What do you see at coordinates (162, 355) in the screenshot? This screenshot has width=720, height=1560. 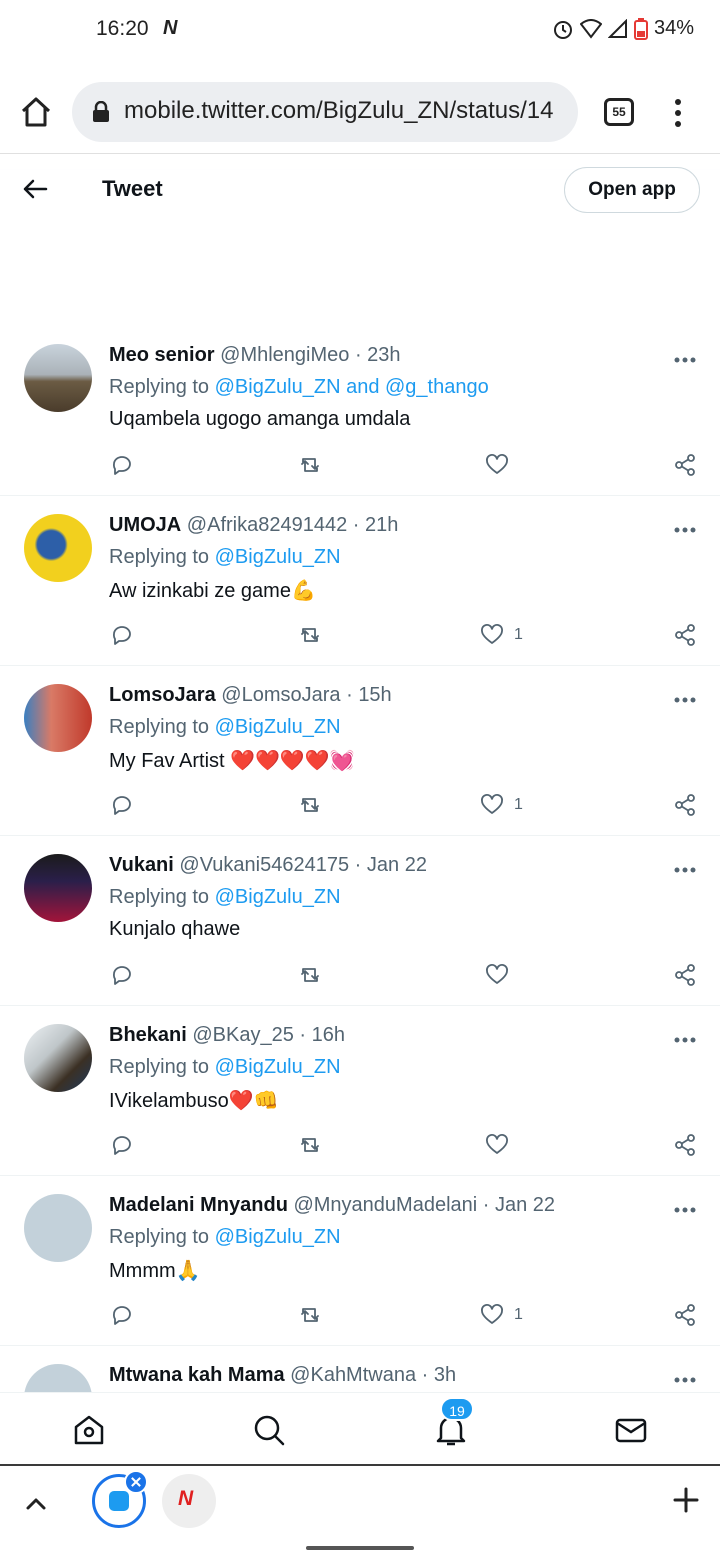 I see `author-name: Meo senior` at bounding box center [162, 355].